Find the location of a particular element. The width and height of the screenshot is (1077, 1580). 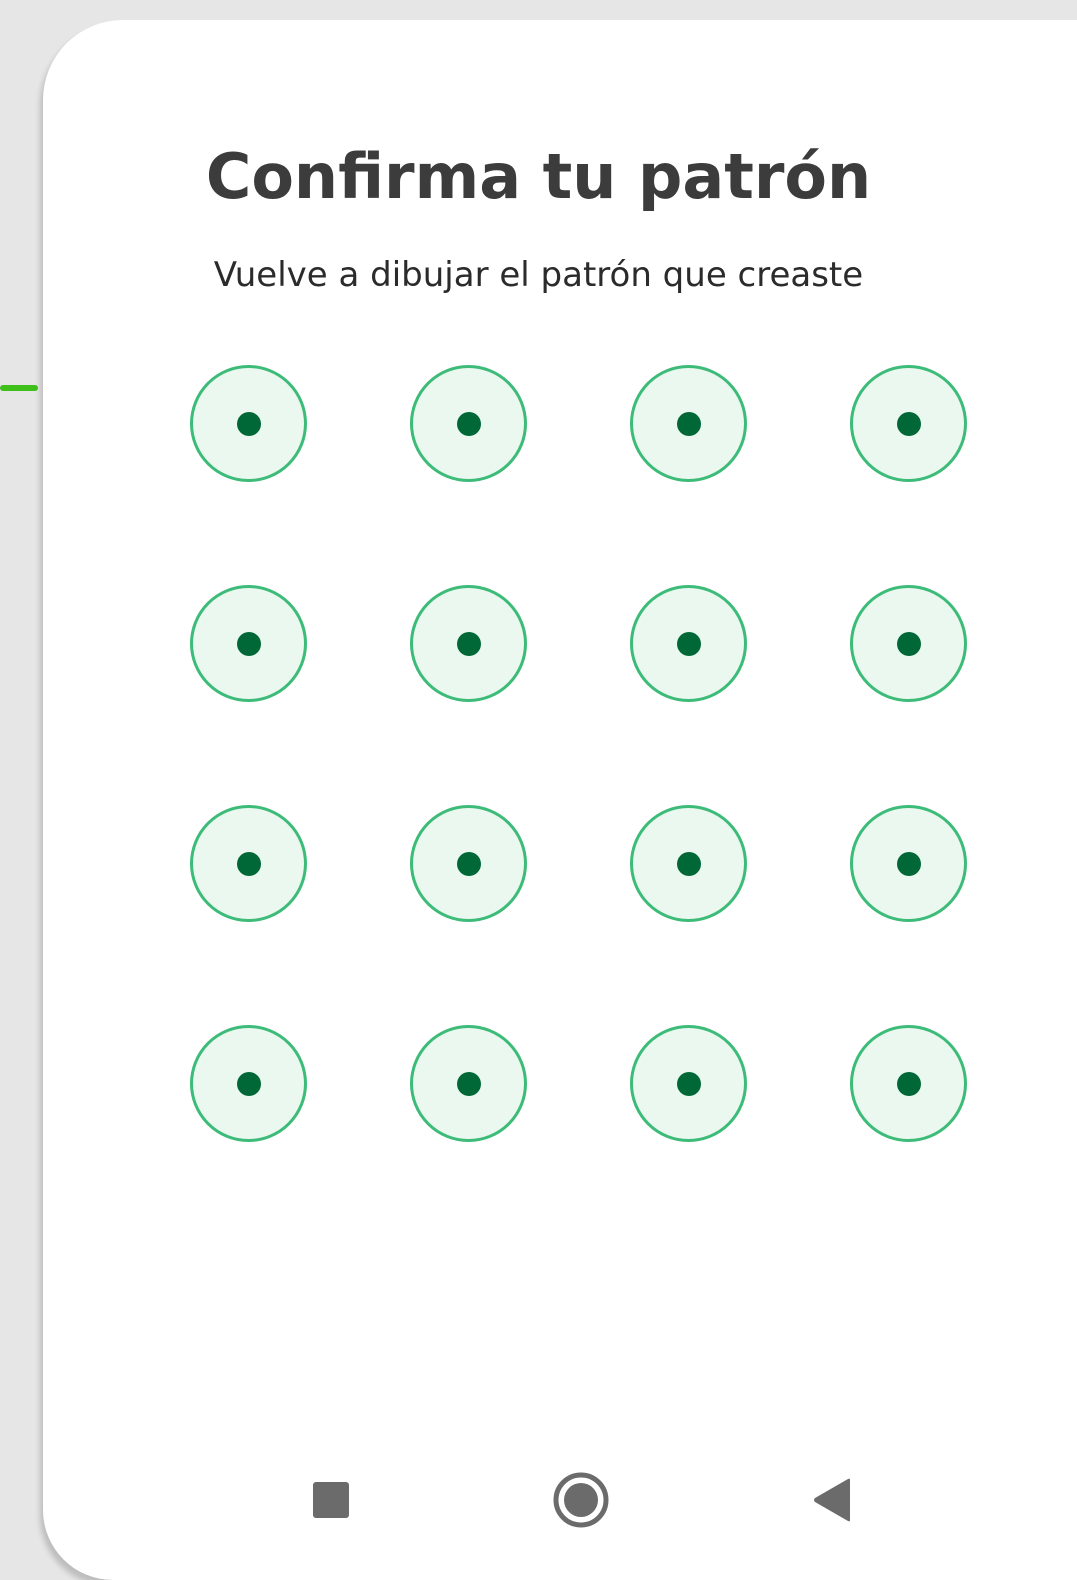

system-navigation-bar is located at coordinates (538, 1500).